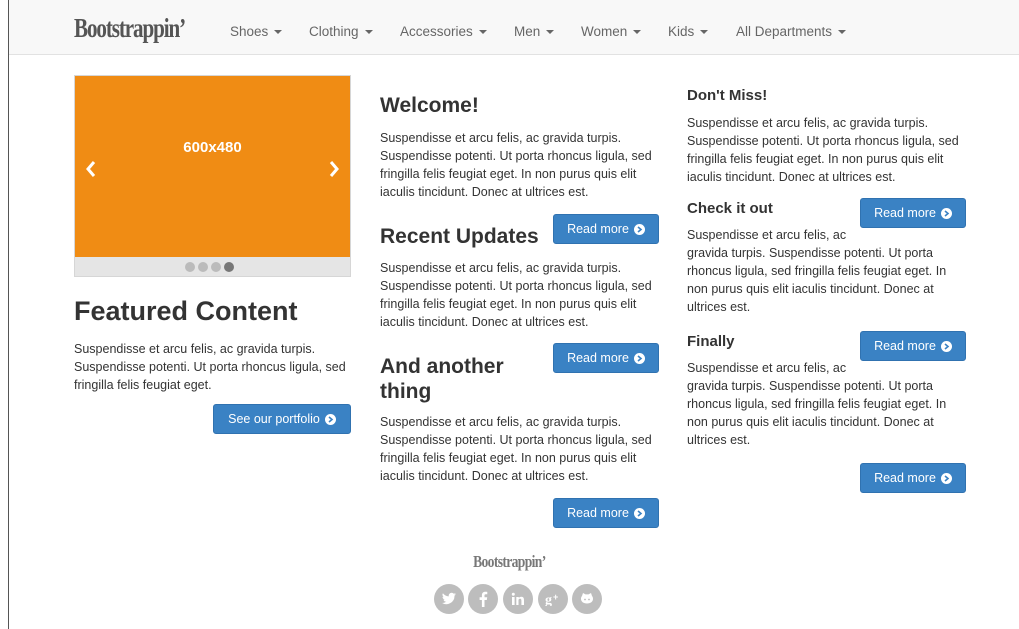 This screenshot has width=1019, height=629. I want to click on recent-read-more-button: Read more, so click(606, 358).